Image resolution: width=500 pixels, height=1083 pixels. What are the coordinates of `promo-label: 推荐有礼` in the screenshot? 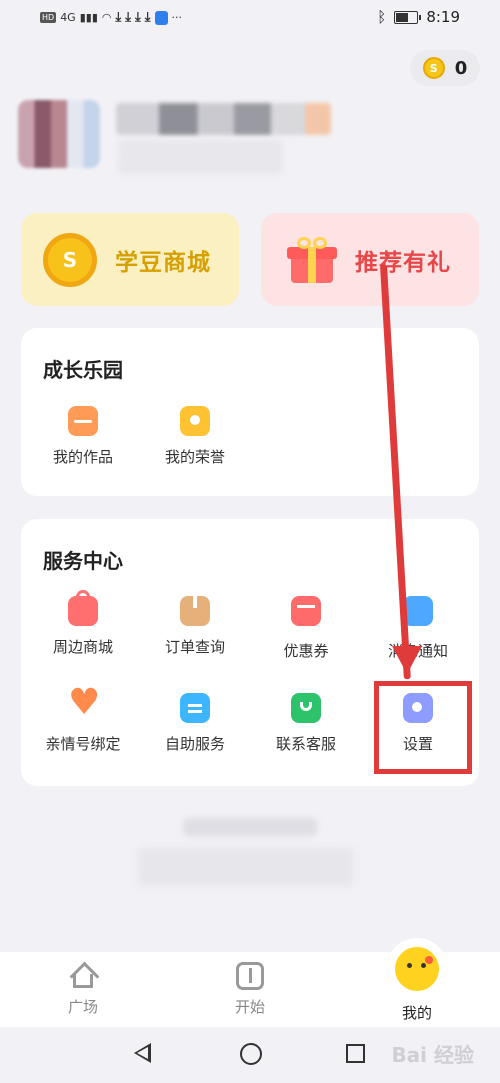 It's located at (403, 262).